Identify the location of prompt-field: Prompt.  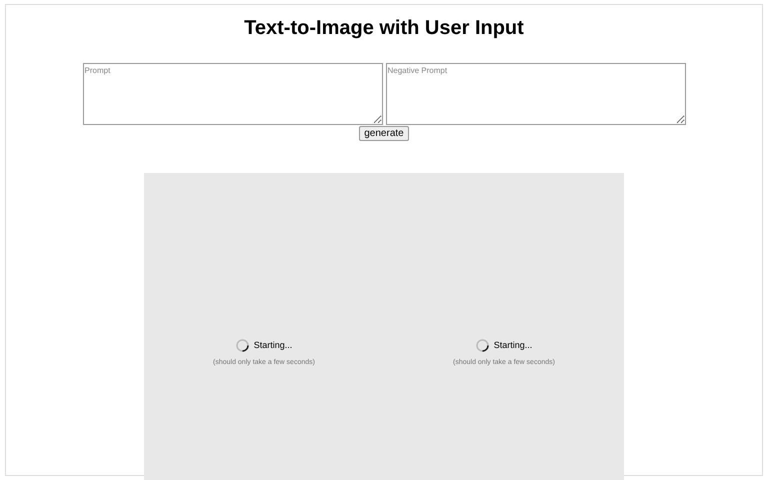
(232, 94).